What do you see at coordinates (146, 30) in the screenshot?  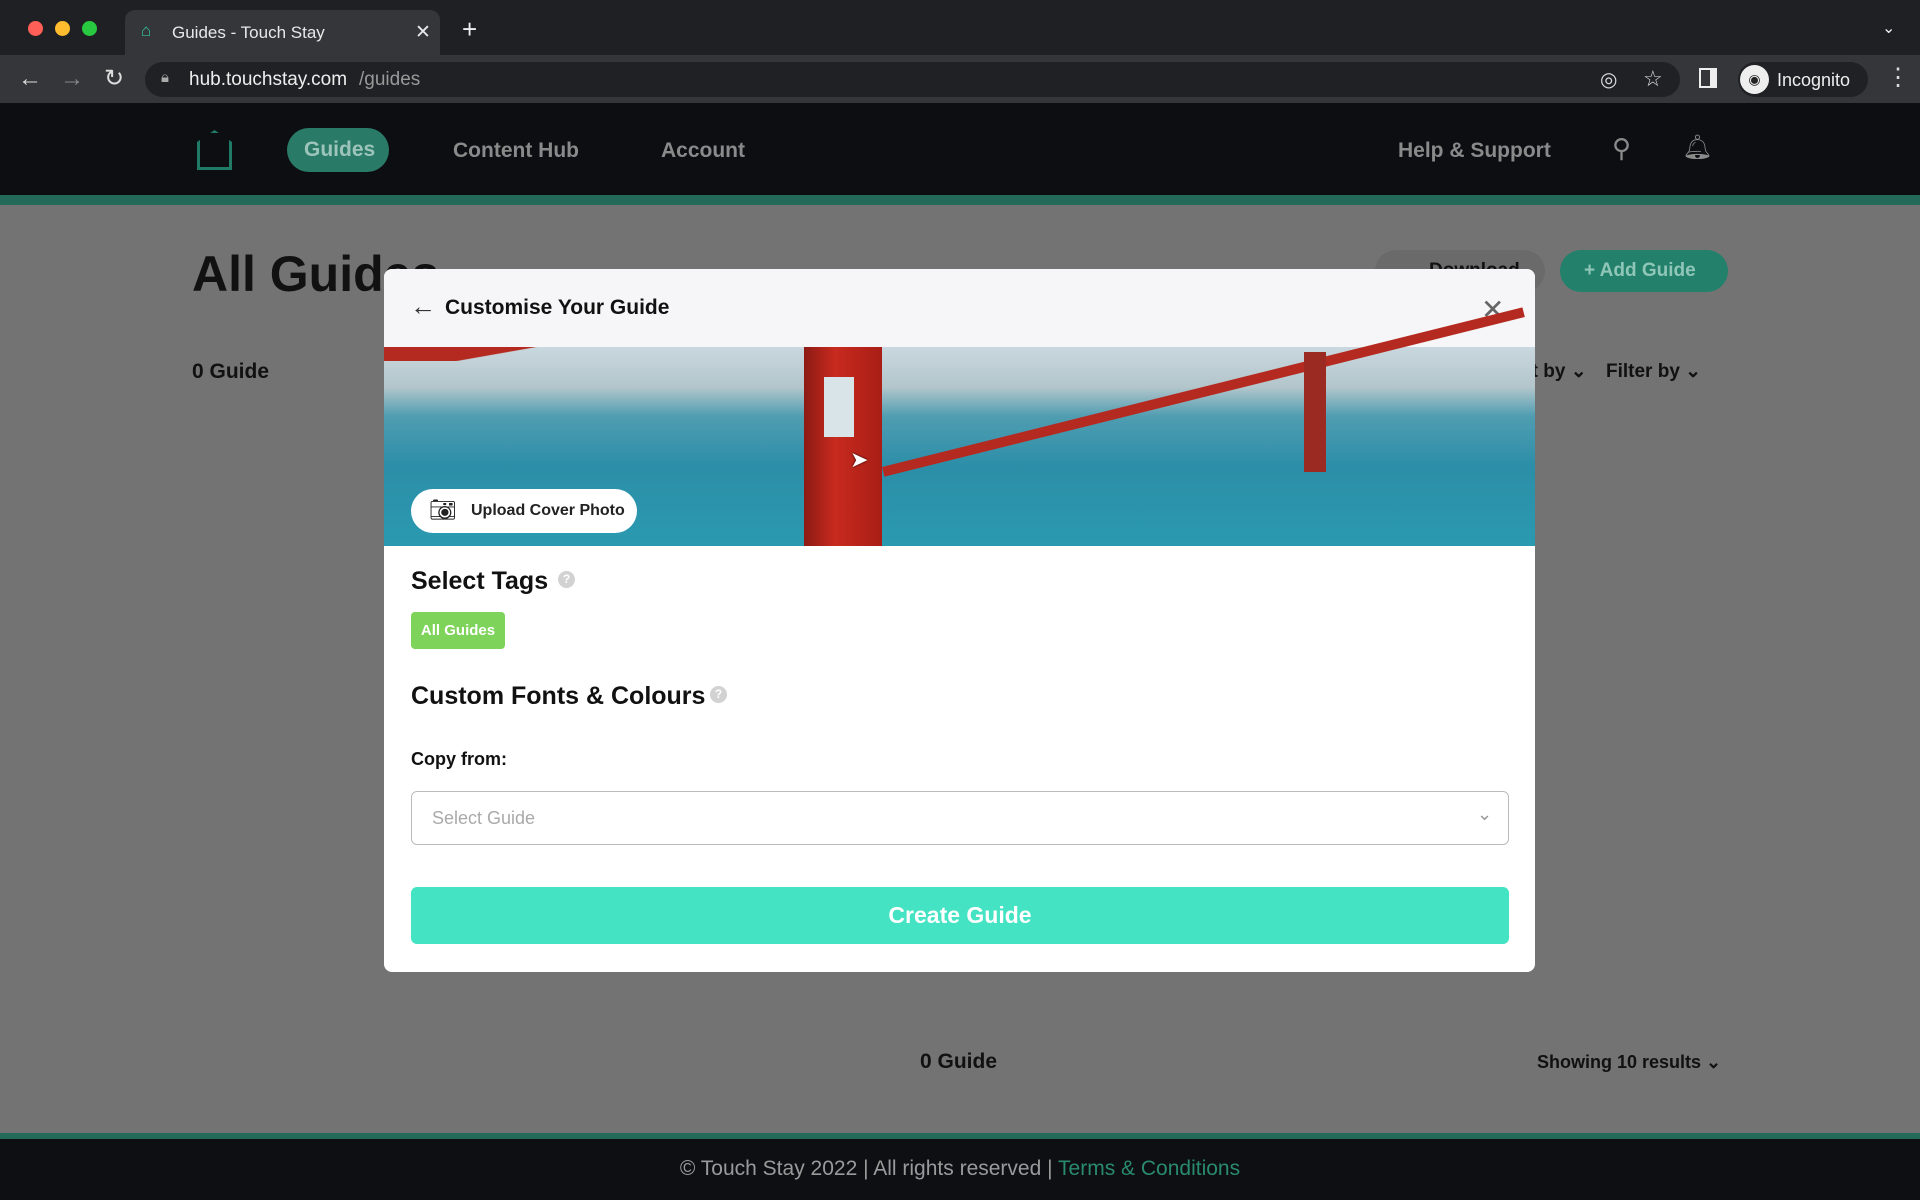 I see `touchstay-favicon-icon: ⌂` at bounding box center [146, 30].